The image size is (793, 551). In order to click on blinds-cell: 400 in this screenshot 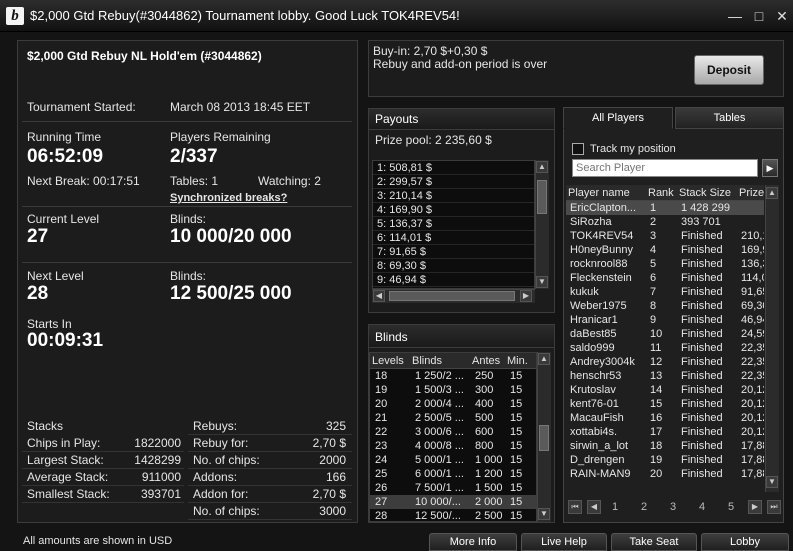, I will do `click(484, 404)`.